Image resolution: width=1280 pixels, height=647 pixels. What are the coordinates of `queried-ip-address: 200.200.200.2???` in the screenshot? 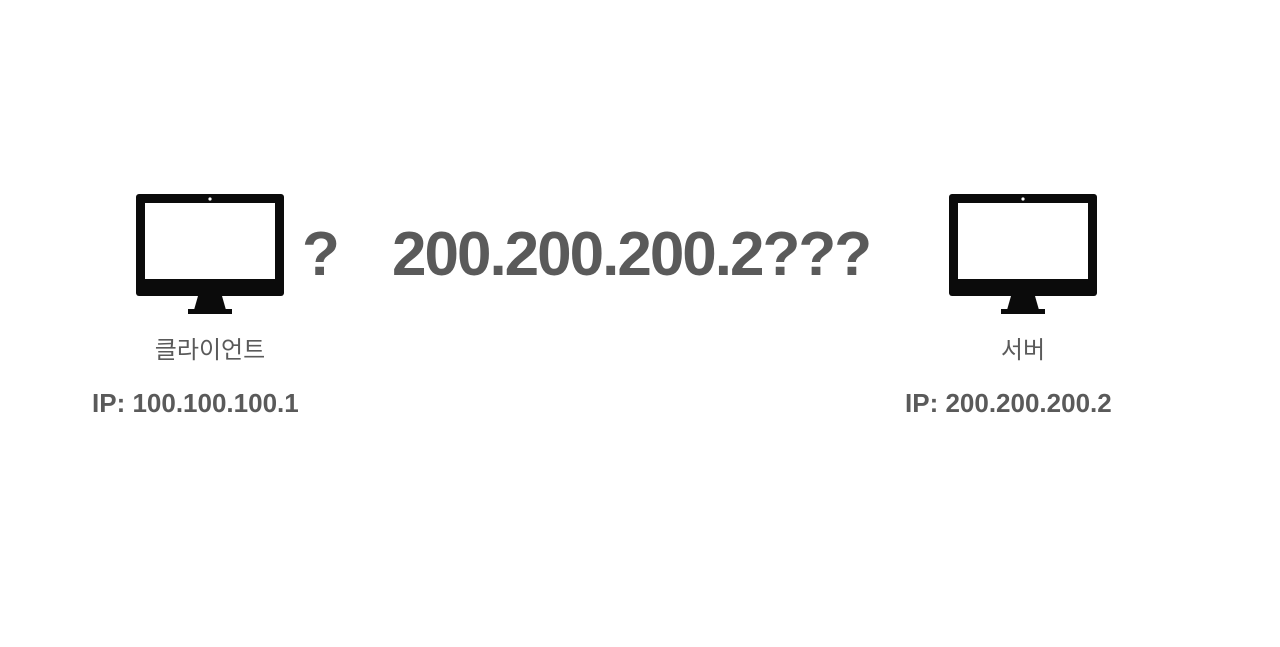 It's located at (632, 254).